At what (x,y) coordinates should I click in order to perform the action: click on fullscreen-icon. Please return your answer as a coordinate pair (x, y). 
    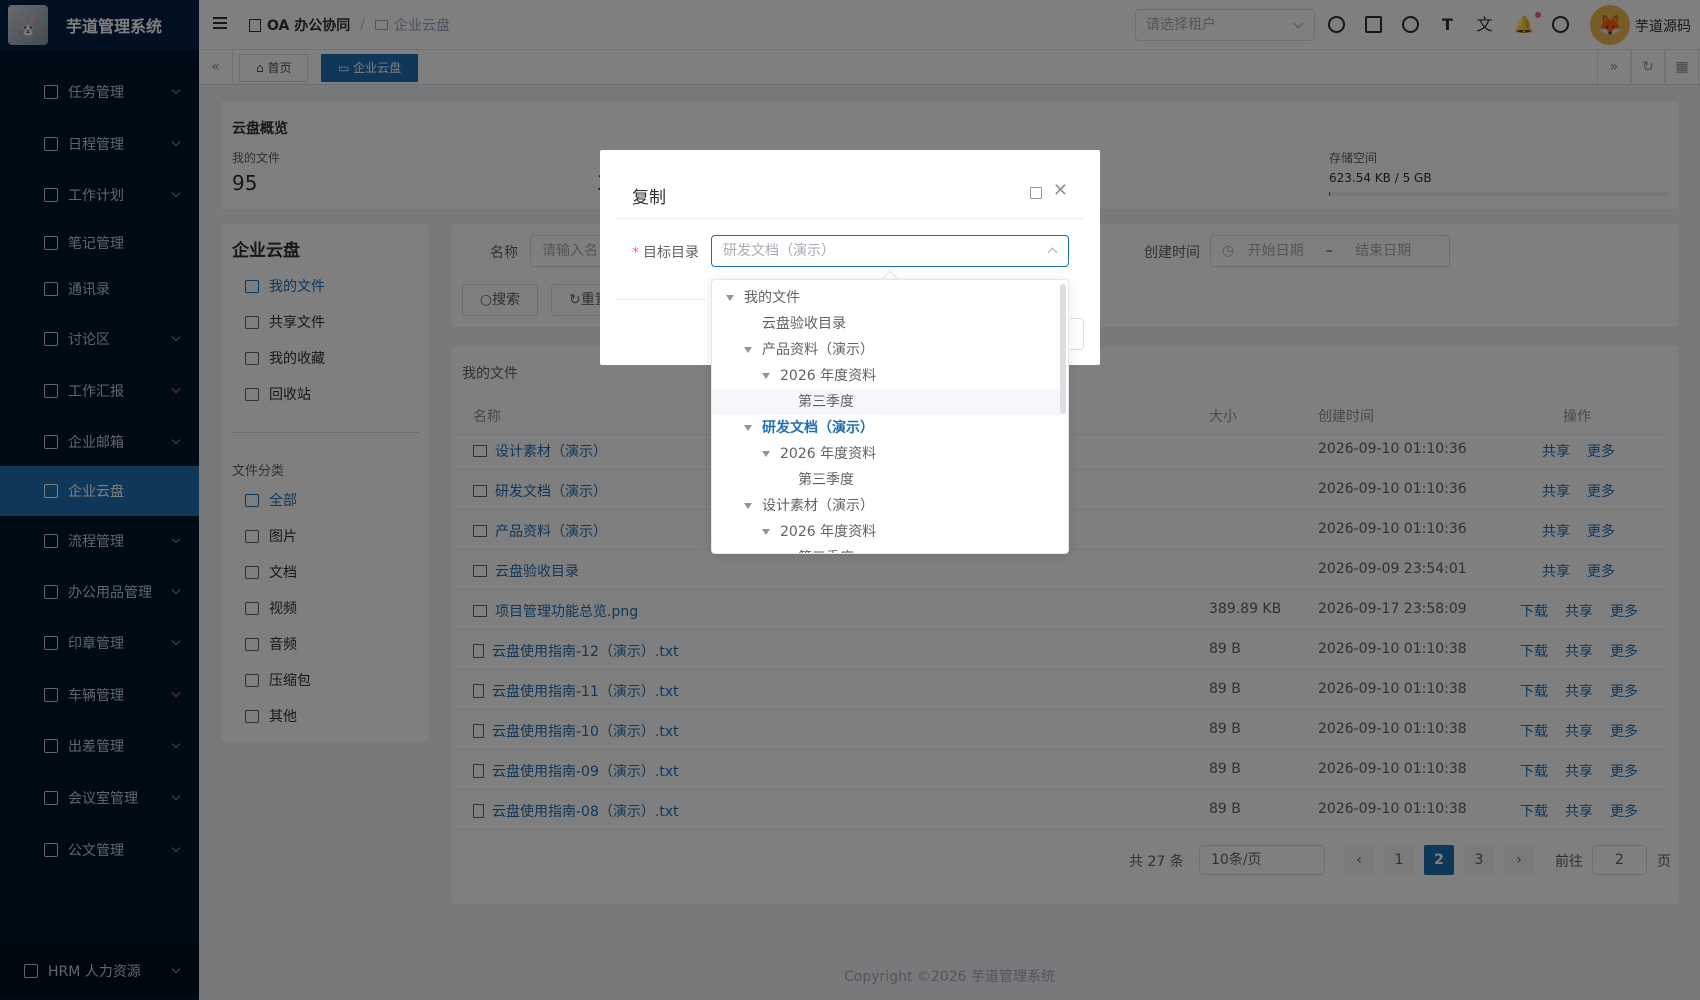
    Looking at the image, I should click on (1036, 193).